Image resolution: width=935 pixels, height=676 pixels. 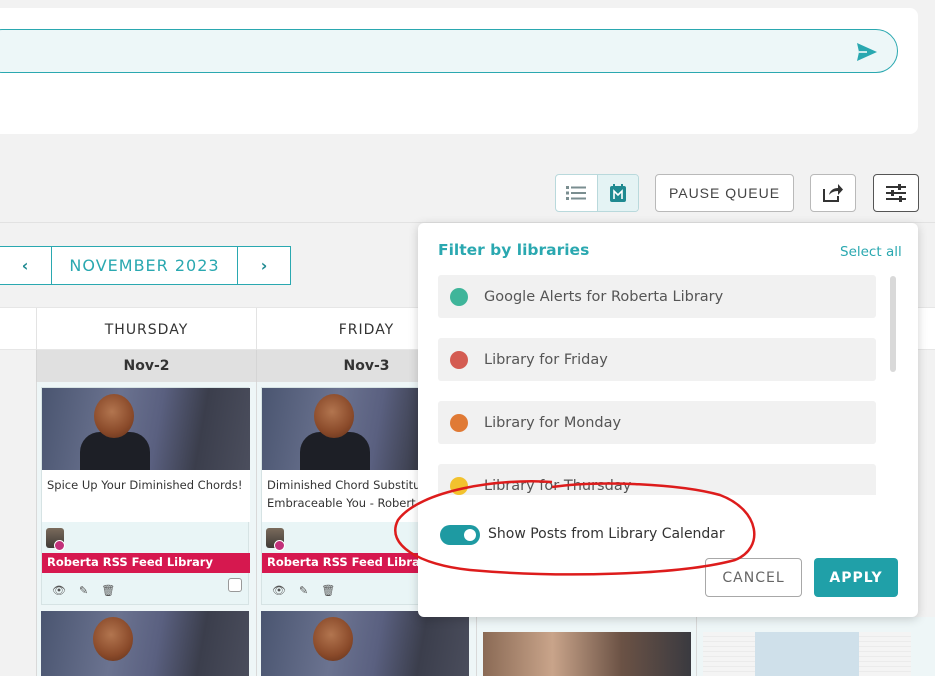 I want to click on compose-input, so click(x=449, y=51).